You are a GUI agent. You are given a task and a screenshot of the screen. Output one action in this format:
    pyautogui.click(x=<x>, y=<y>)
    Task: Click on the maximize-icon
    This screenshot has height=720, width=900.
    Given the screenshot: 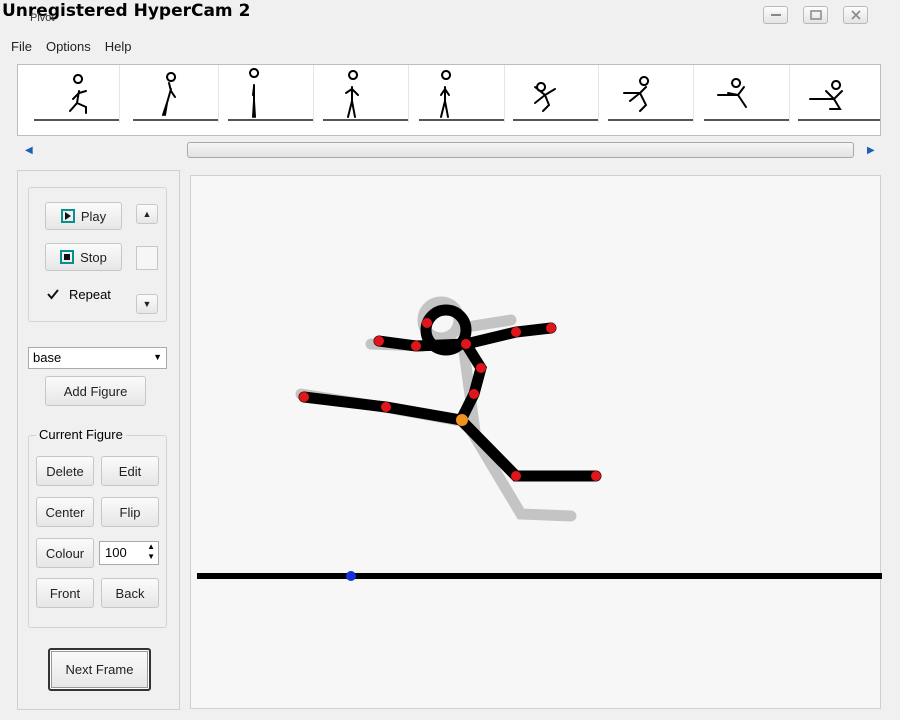 What is the action you would take?
    pyautogui.click(x=815, y=15)
    